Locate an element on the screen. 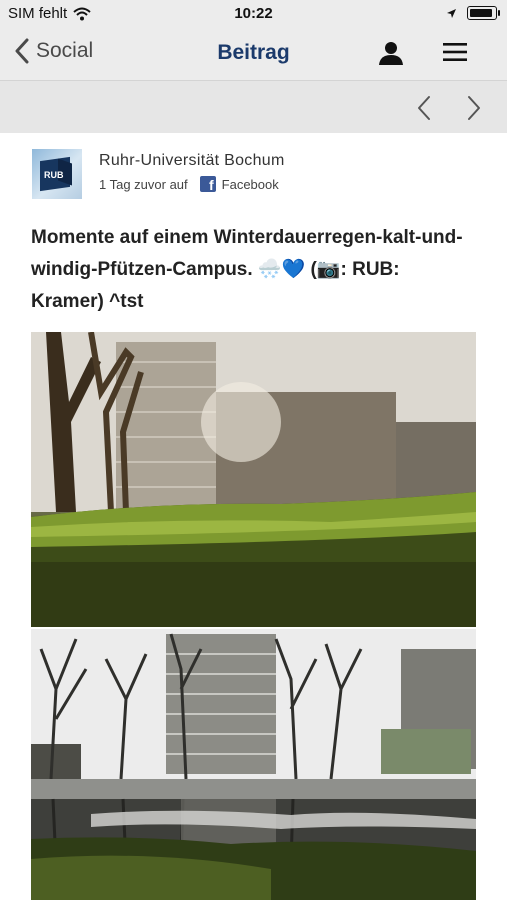 The width and height of the screenshot is (507, 900). user-icon is located at coordinates (391, 53).